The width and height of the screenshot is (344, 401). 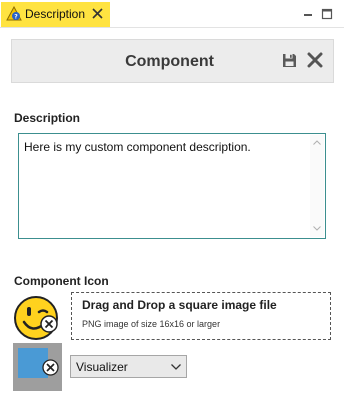 I want to click on chevron-down-icon, so click(x=176, y=367).